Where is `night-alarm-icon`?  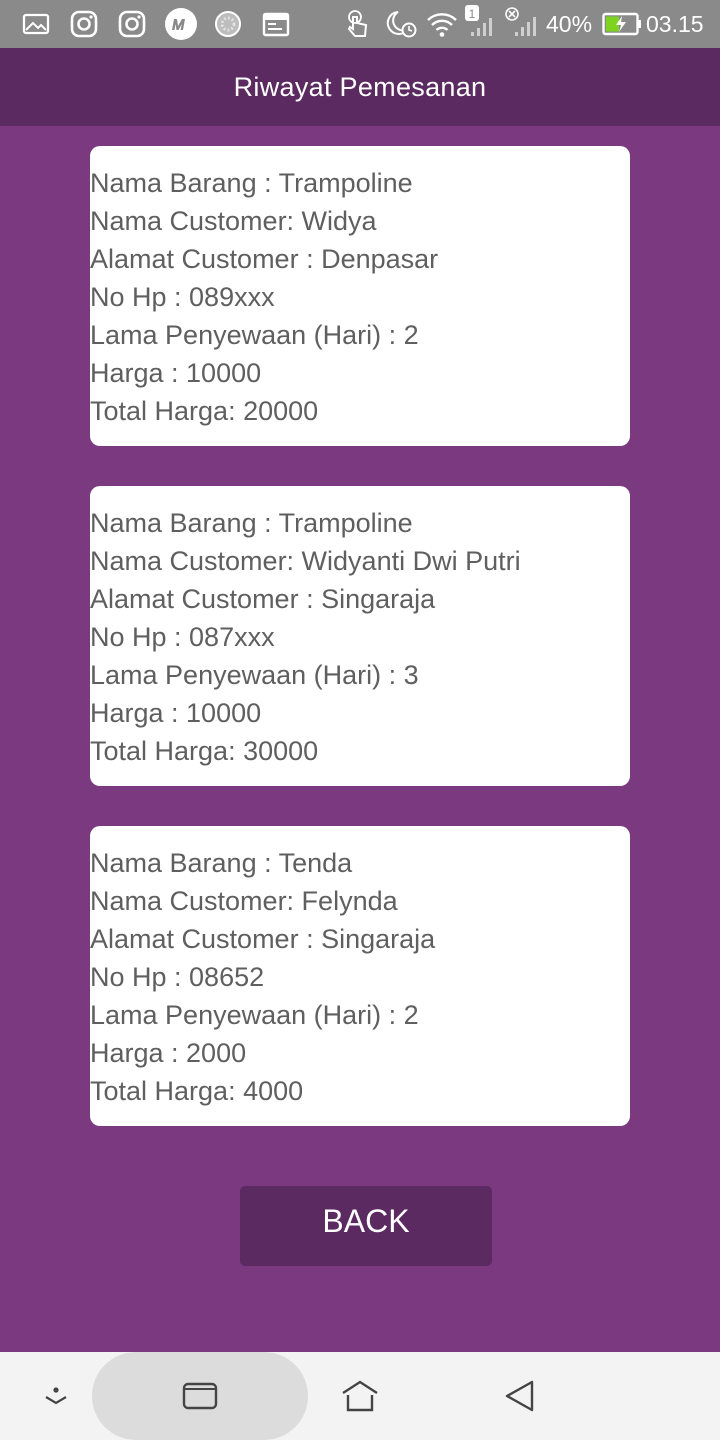
night-alarm-icon is located at coordinates (402, 24).